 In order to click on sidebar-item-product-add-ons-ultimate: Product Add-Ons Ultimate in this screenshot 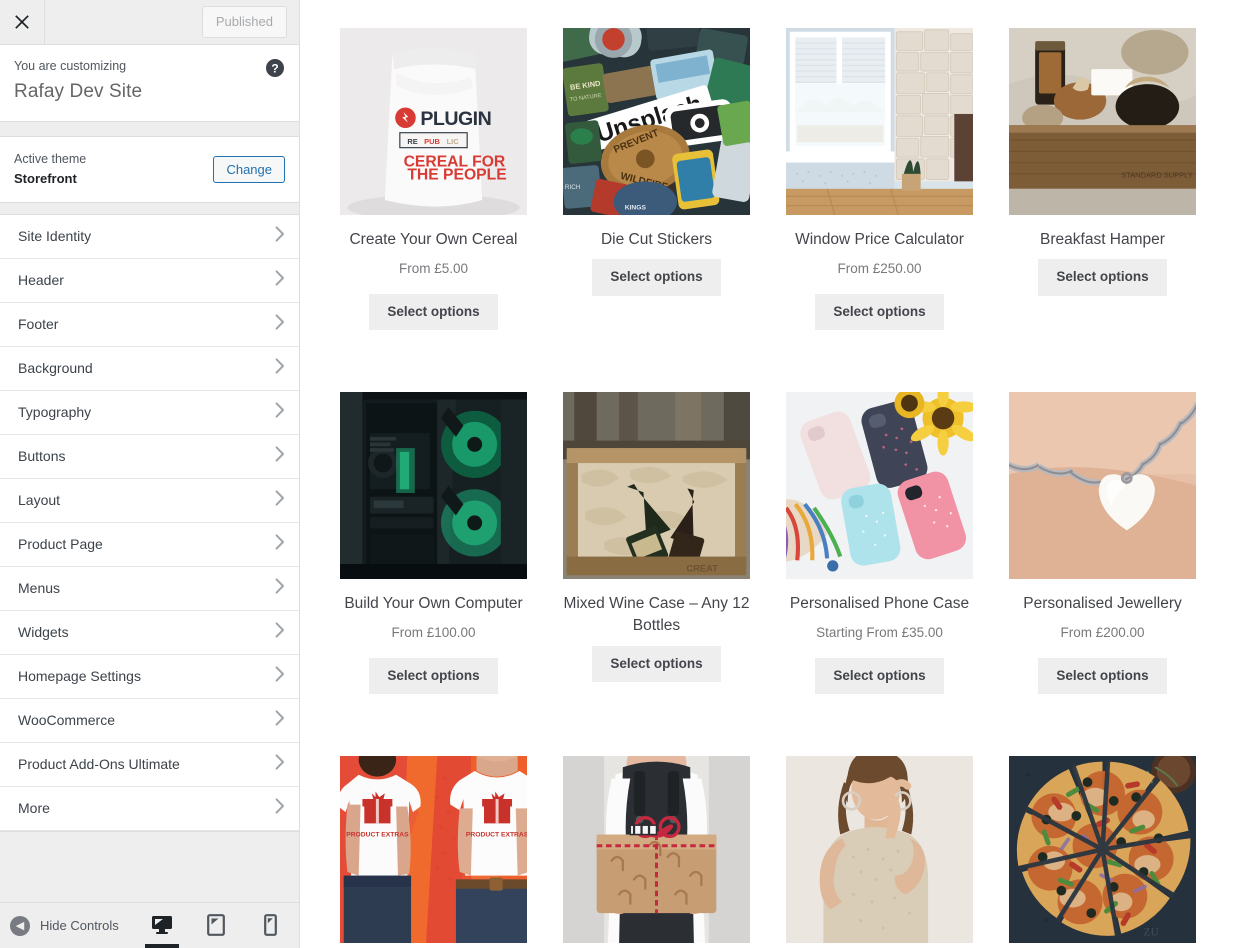, I will do `click(149, 764)`.